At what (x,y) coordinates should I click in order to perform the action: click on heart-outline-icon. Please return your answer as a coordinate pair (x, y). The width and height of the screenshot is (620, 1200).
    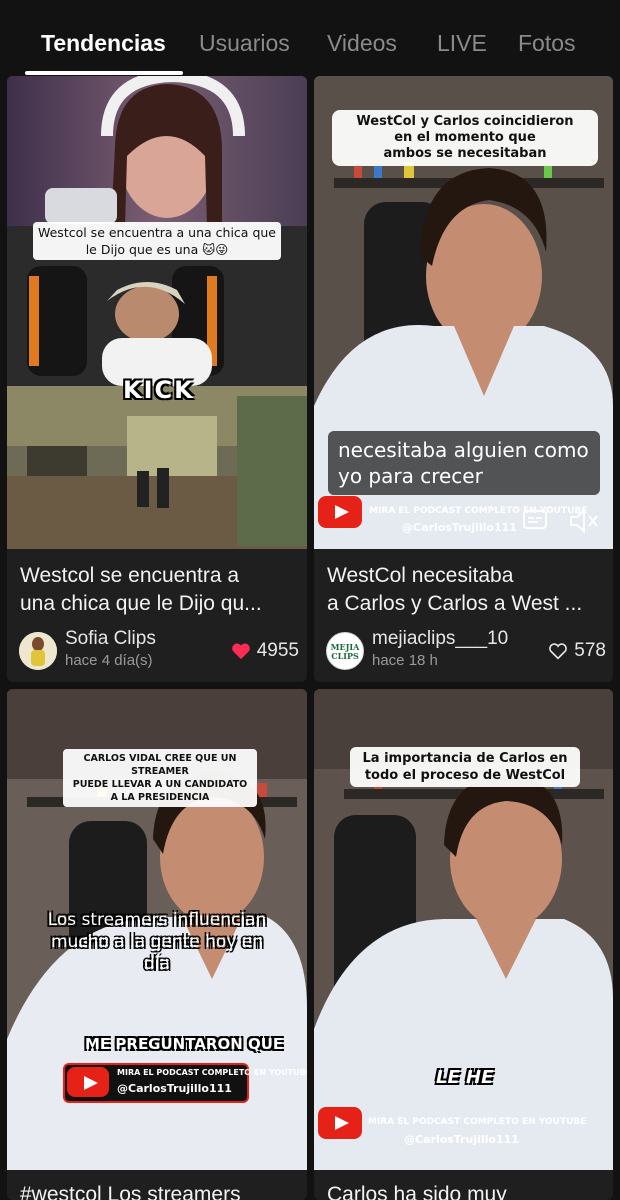
    Looking at the image, I should click on (558, 651).